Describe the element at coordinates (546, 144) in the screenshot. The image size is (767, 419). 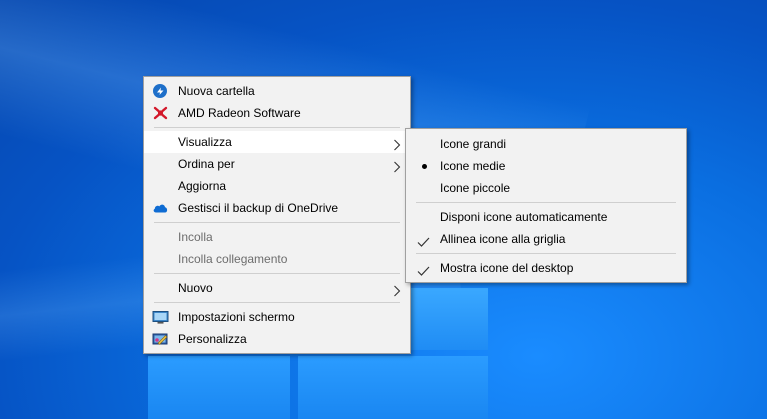
I see `submenu-item-icone-grandi: Icone grandi` at that location.